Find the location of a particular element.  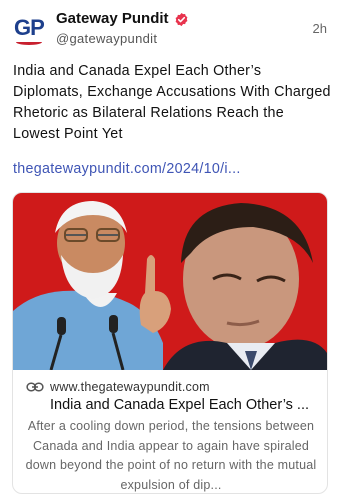

timestamp: 2h is located at coordinates (319, 28).